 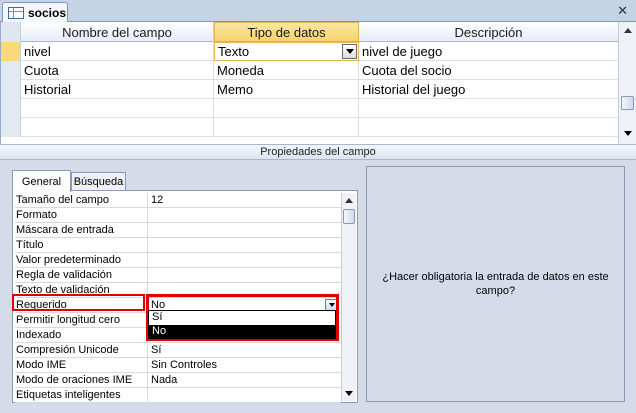 What do you see at coordinates (234, 51) in the screenshot?
I see `data-type-value: Texto` at bounding box center [234, 51].